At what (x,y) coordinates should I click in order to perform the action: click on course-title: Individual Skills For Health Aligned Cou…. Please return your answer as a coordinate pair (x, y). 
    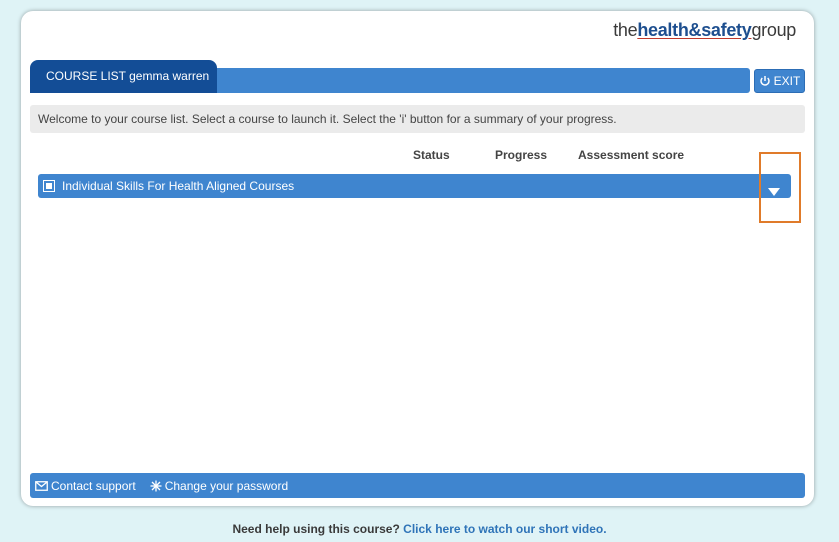
    Looking at the image, I should click on (178, 186).